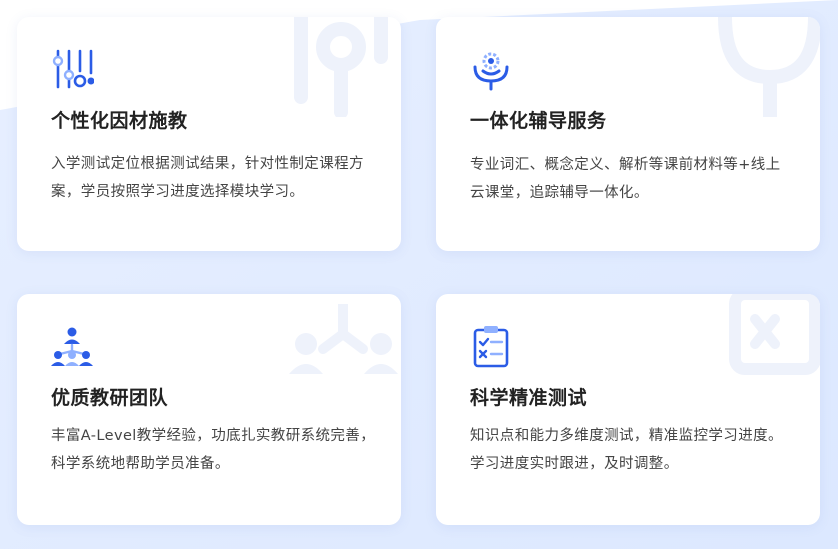 The image size is (838, 549). Describe the element at coordinates (110, 398) in the screenshot. I see `feature-title: 优质教研团队` at that location.